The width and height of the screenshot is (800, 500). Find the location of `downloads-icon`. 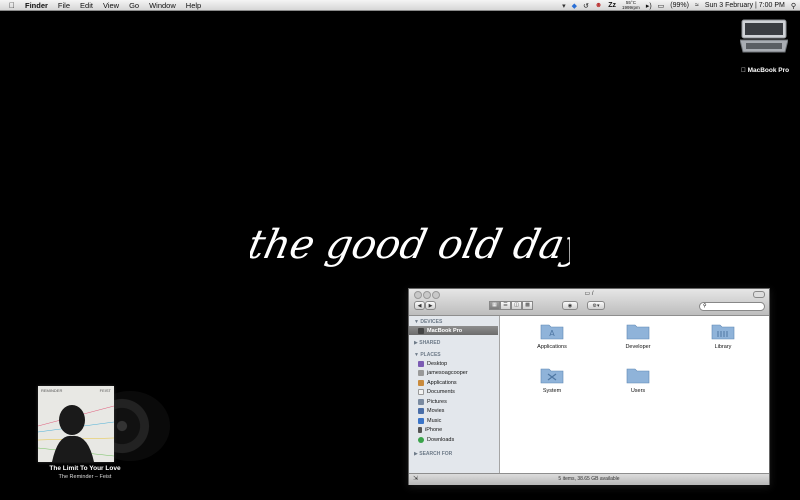

downloads-icon is located at coordinates (421, 439).